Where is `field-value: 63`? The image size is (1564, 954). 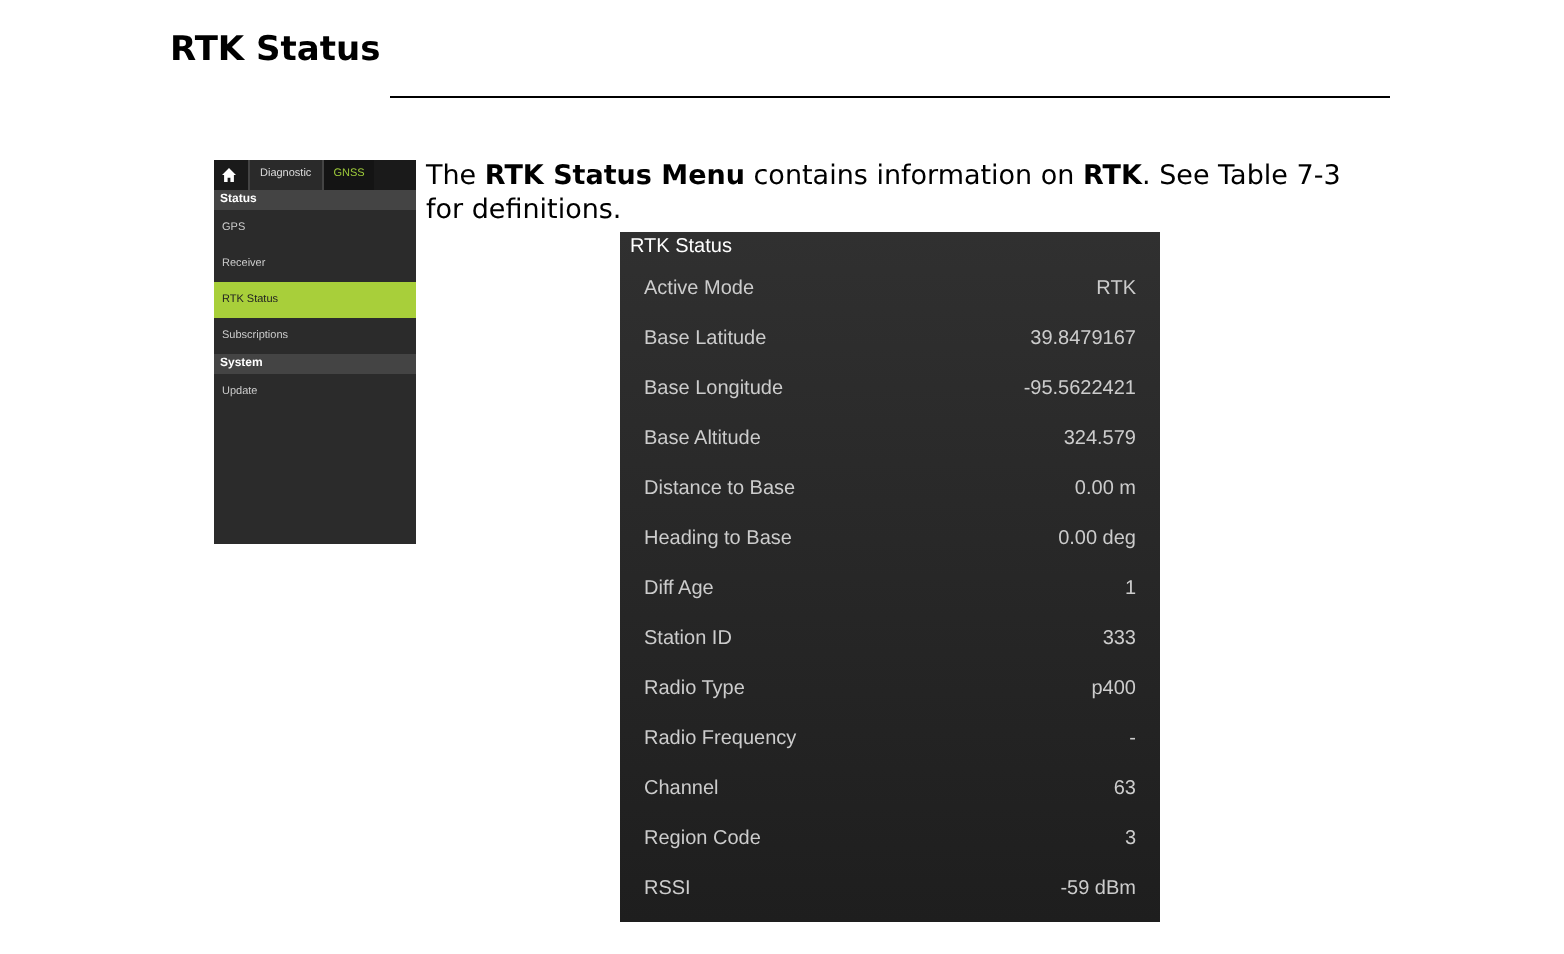 field-value: 63 is located at coordinates (1124, 789).